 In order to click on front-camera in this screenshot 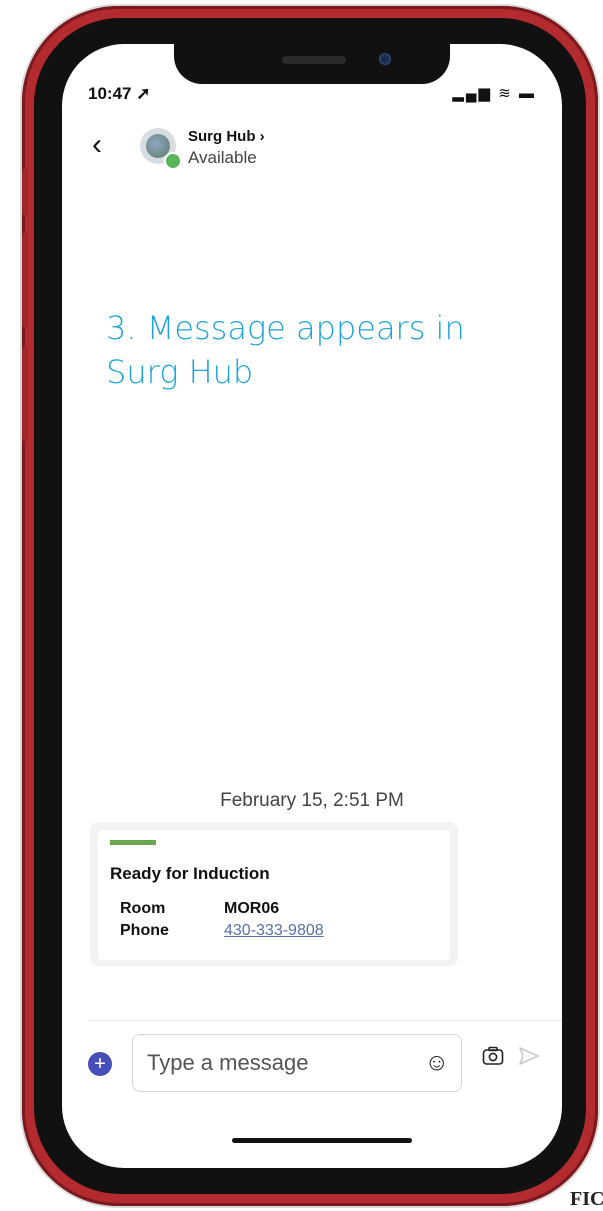, I will do `click(385, 59)`.